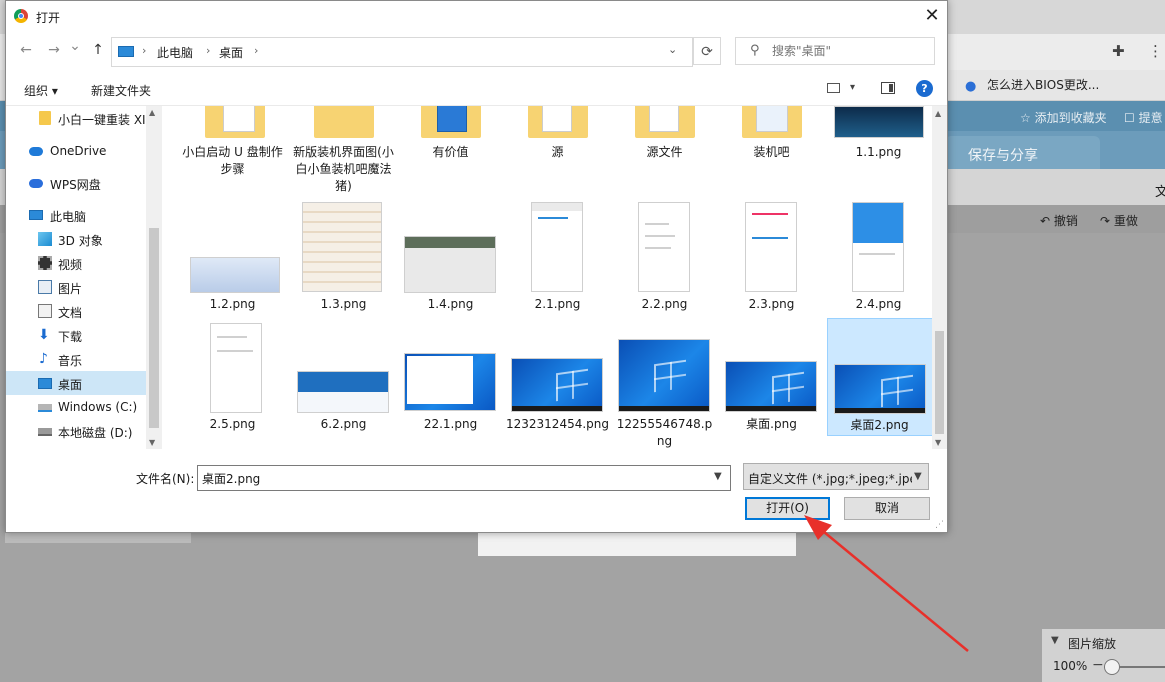  What do you see at coordinates (847, 51) in the screenshot?
I see `search-input` at bounding box center [847, 51].